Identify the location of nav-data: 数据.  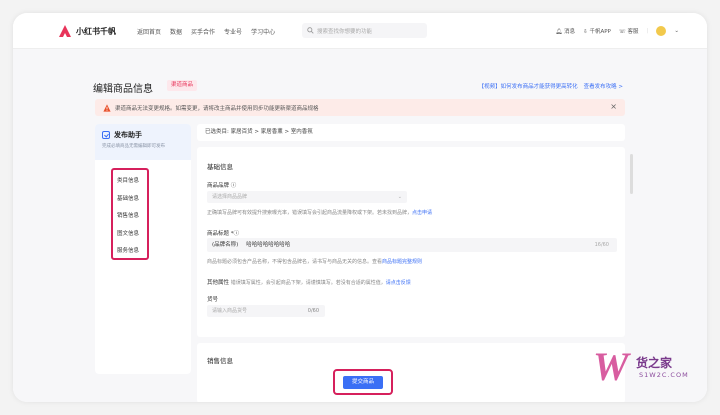
(176, 31).